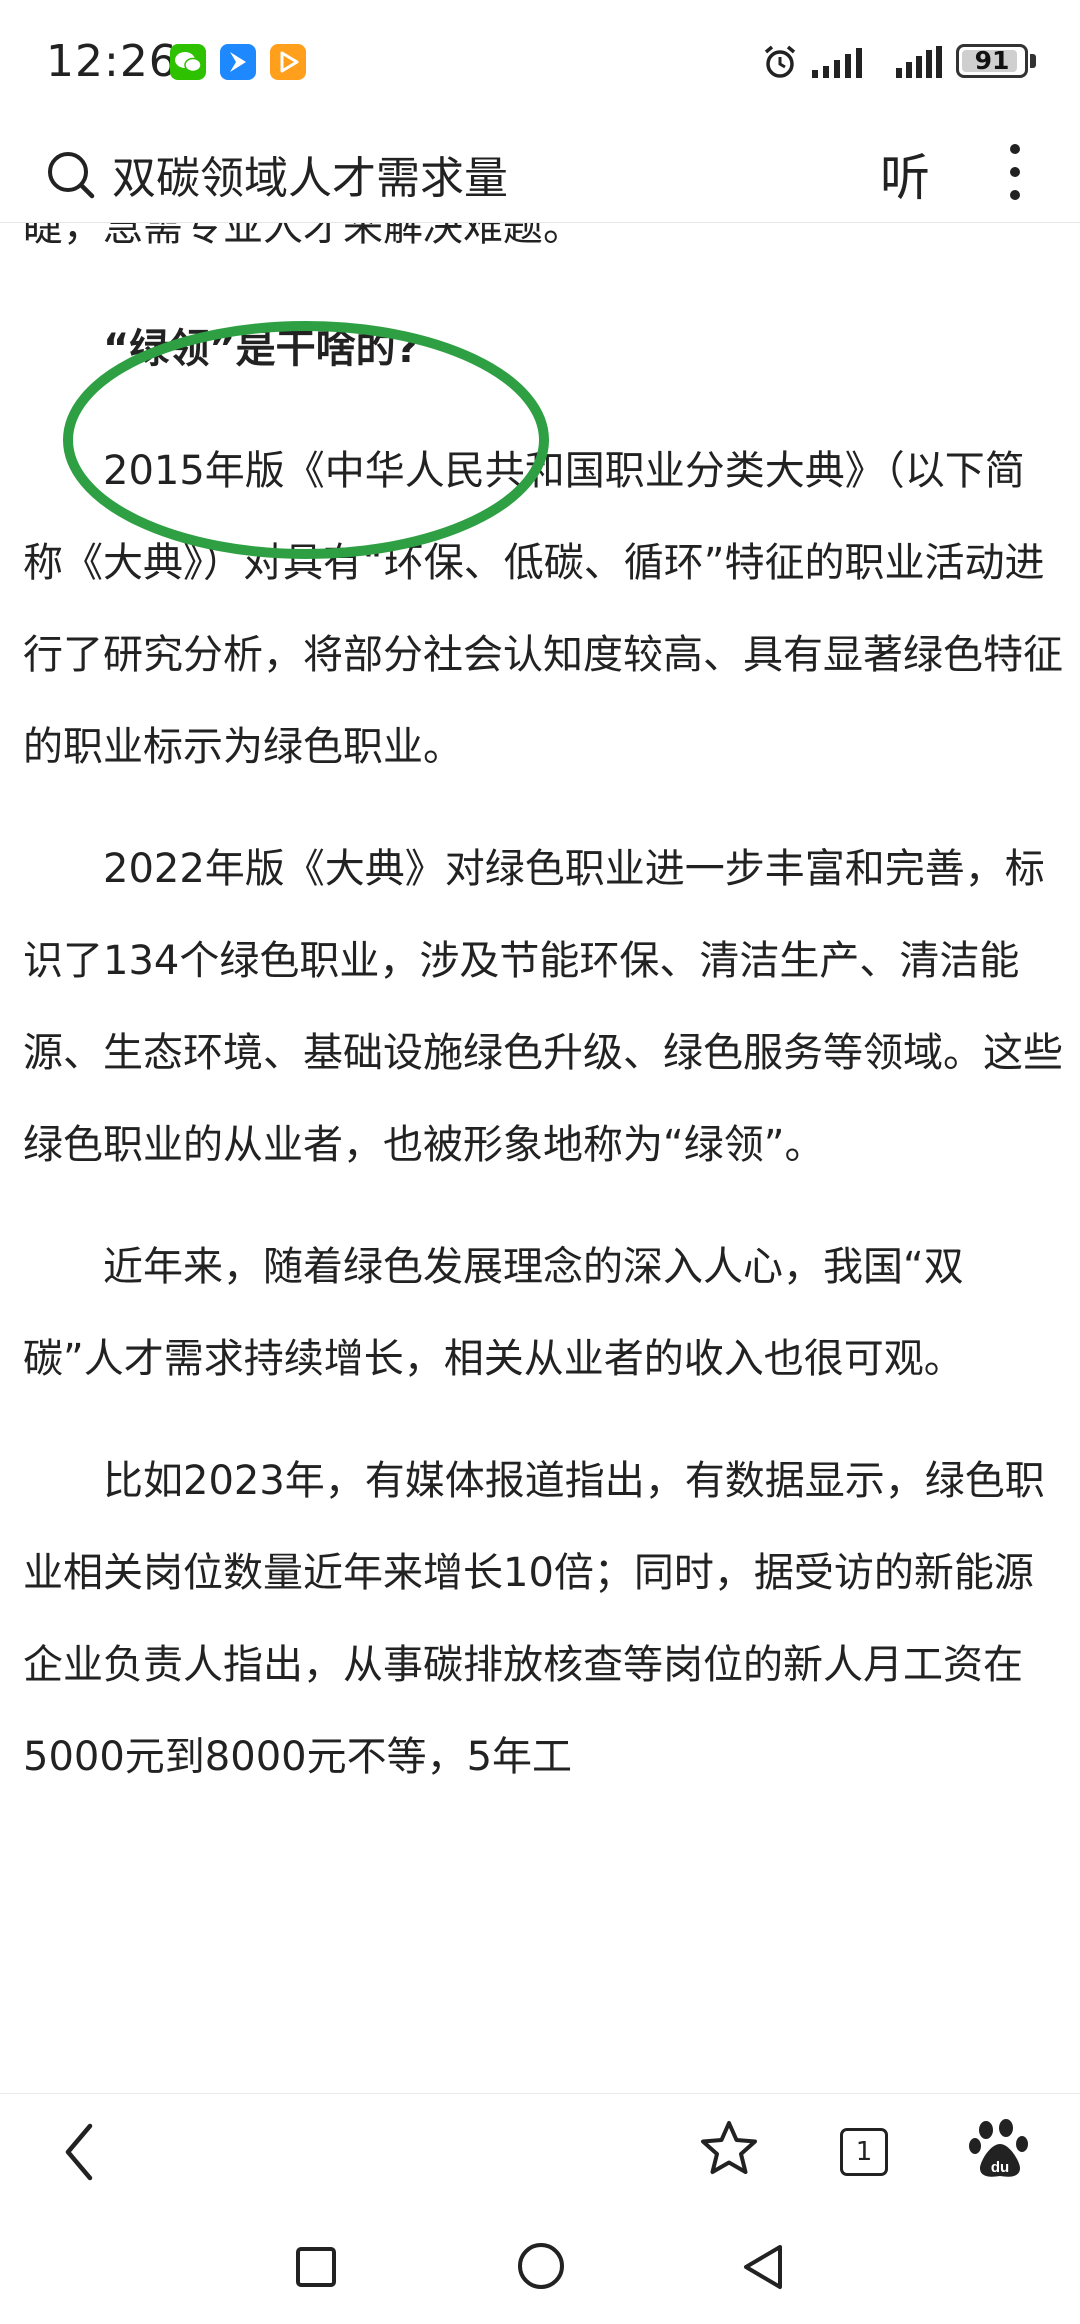 This screenshot has height=2324, width=1080. I want to click on tab-count: 1, so click(864, 2152).